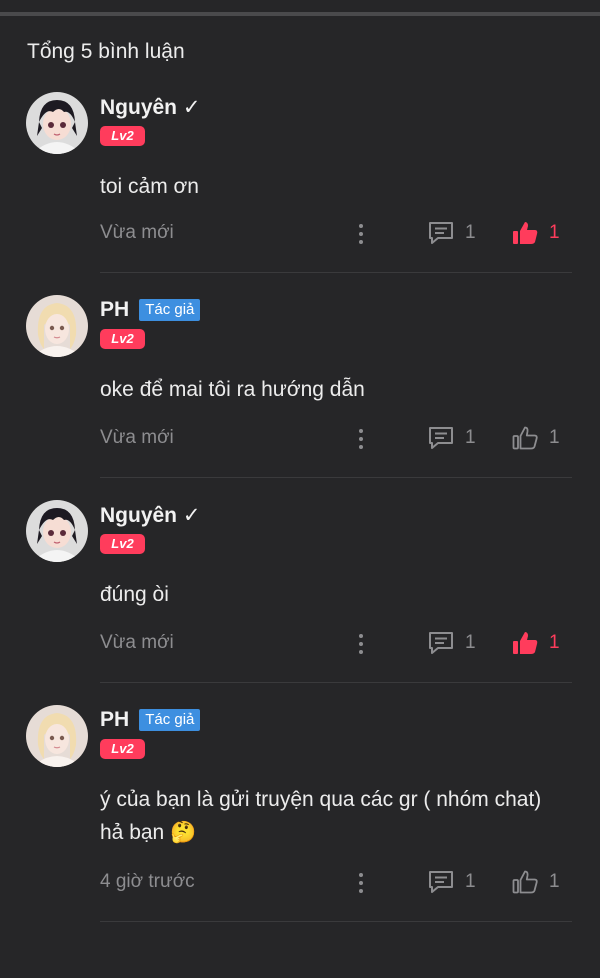 The width and height of the screenshot is (600, 978). Describe the element at coordinates (134, 594) in the screenshot. I see `comment-text: đúng òi` at that location.